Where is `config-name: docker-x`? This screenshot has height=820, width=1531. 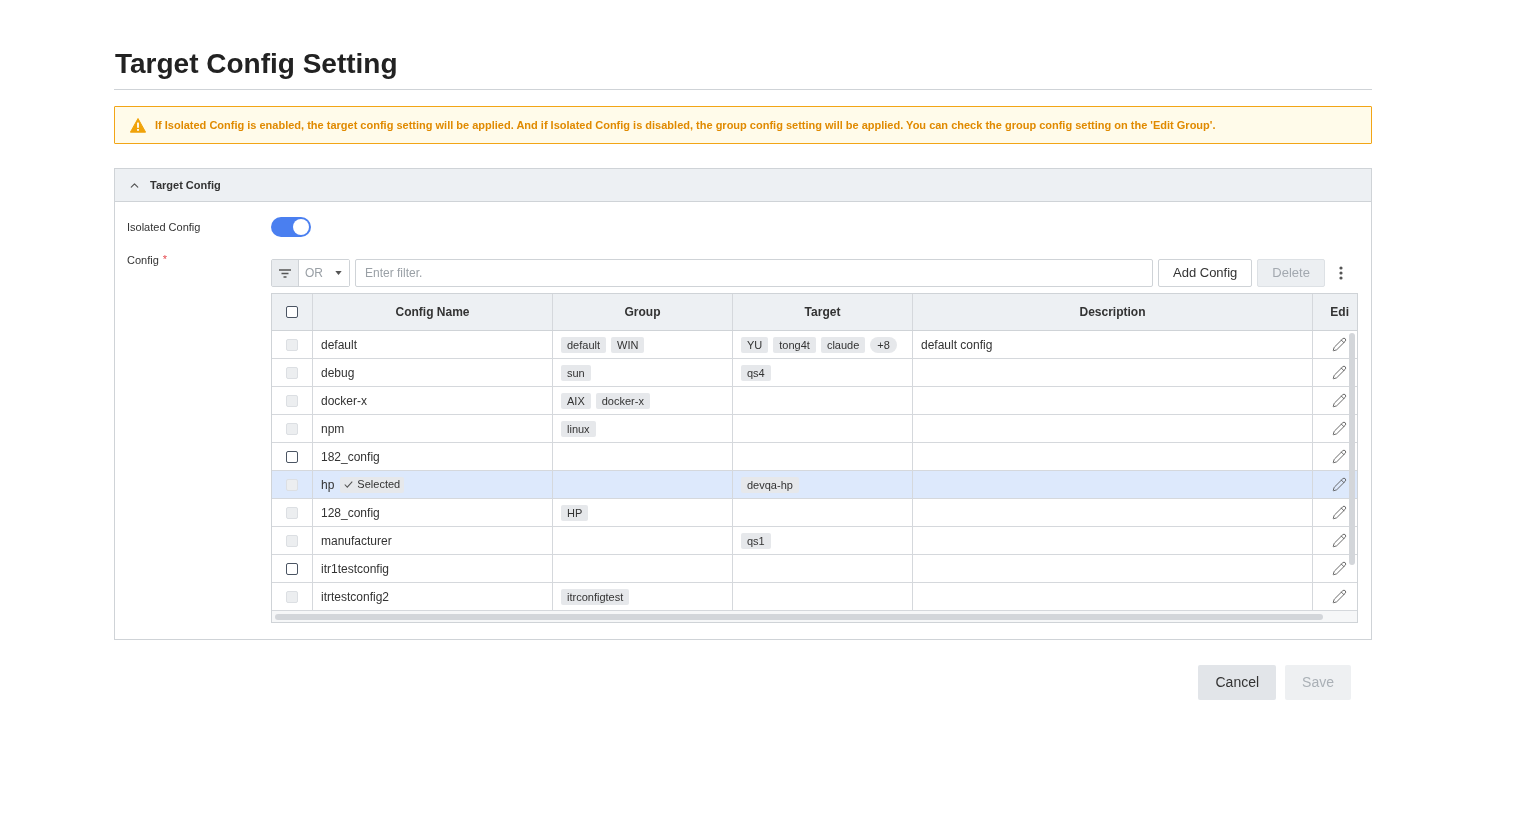 config-name: docker-x is located at coordinates (344, 401).